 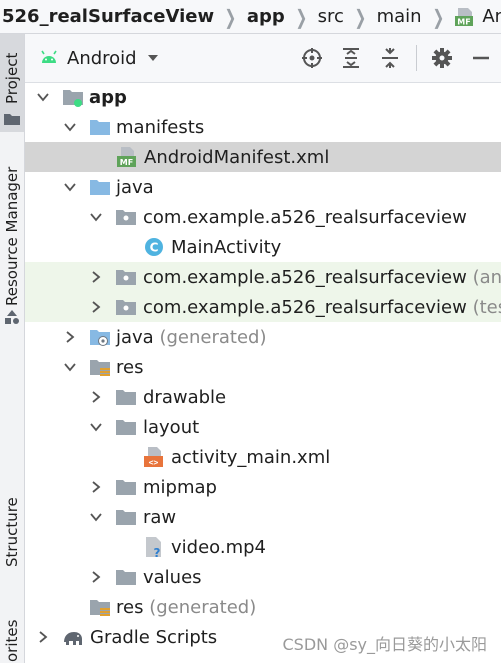 What do you see at coordinates (213, 337) in the screenshot?
I see `tree-label-suffix: (generated)` at bounding box center [213, 337].